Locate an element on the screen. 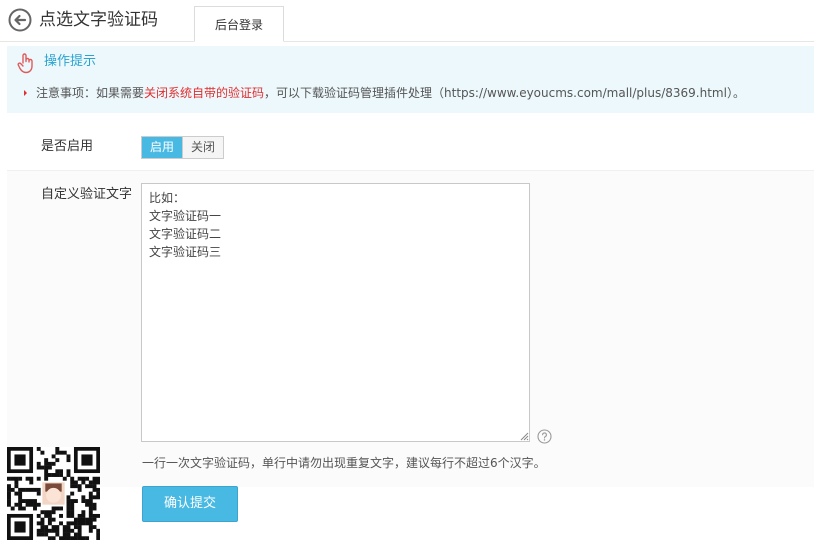 The height and width of the screenshot is (547, 814). enable-label: 是否启用 is located at coordinates (67, 146).